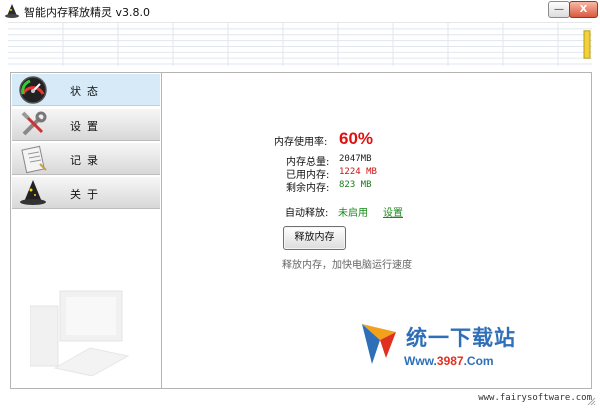  I want to click on memory-usage-graph, so click(300, 44).